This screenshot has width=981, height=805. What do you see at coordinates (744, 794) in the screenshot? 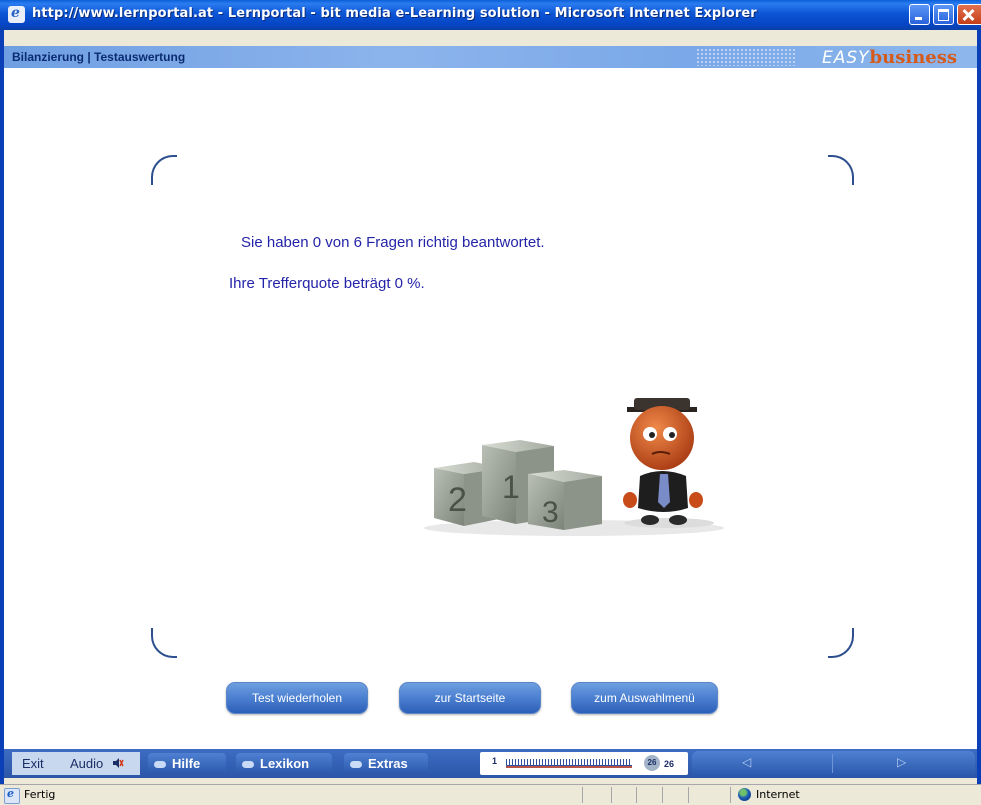
I see `internet-globe-icon` at bounding box center [744, 794].